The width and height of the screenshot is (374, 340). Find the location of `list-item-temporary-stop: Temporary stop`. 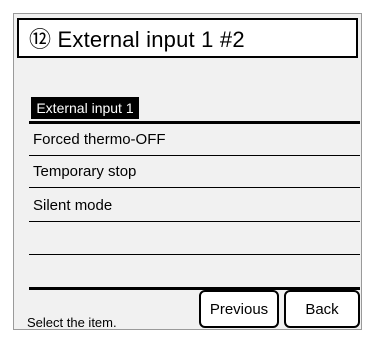

list-item-temporary-stop: Temporary stop is located at coordinates (194, 172).